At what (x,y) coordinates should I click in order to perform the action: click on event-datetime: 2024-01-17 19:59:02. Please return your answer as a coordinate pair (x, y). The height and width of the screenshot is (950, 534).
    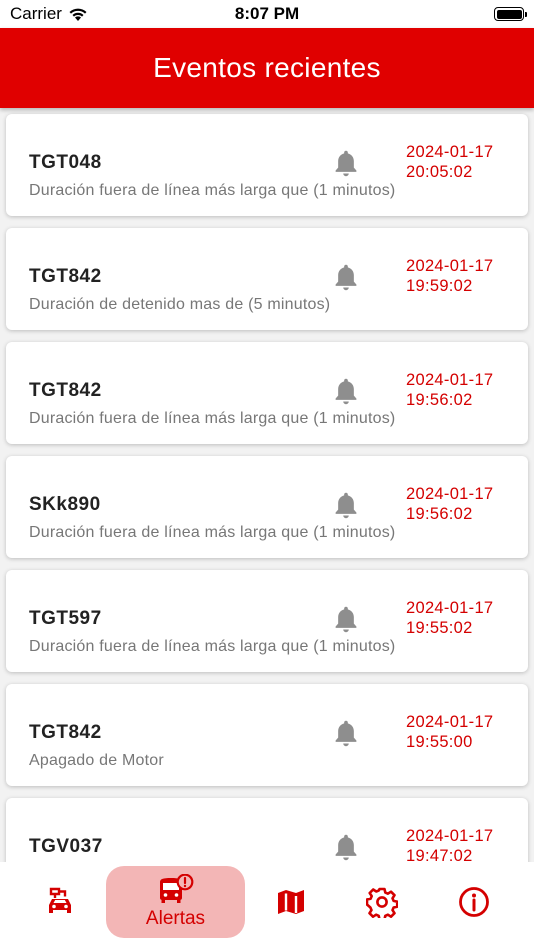
    Looking at the image, I should click on (449, 276).